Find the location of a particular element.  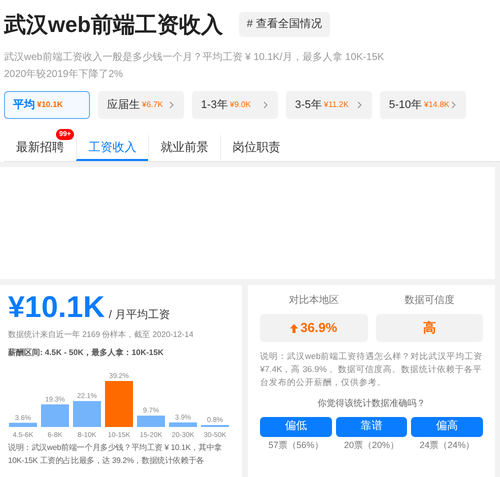

average-salary: ¥10.1K is located at coordinates (56, 308).